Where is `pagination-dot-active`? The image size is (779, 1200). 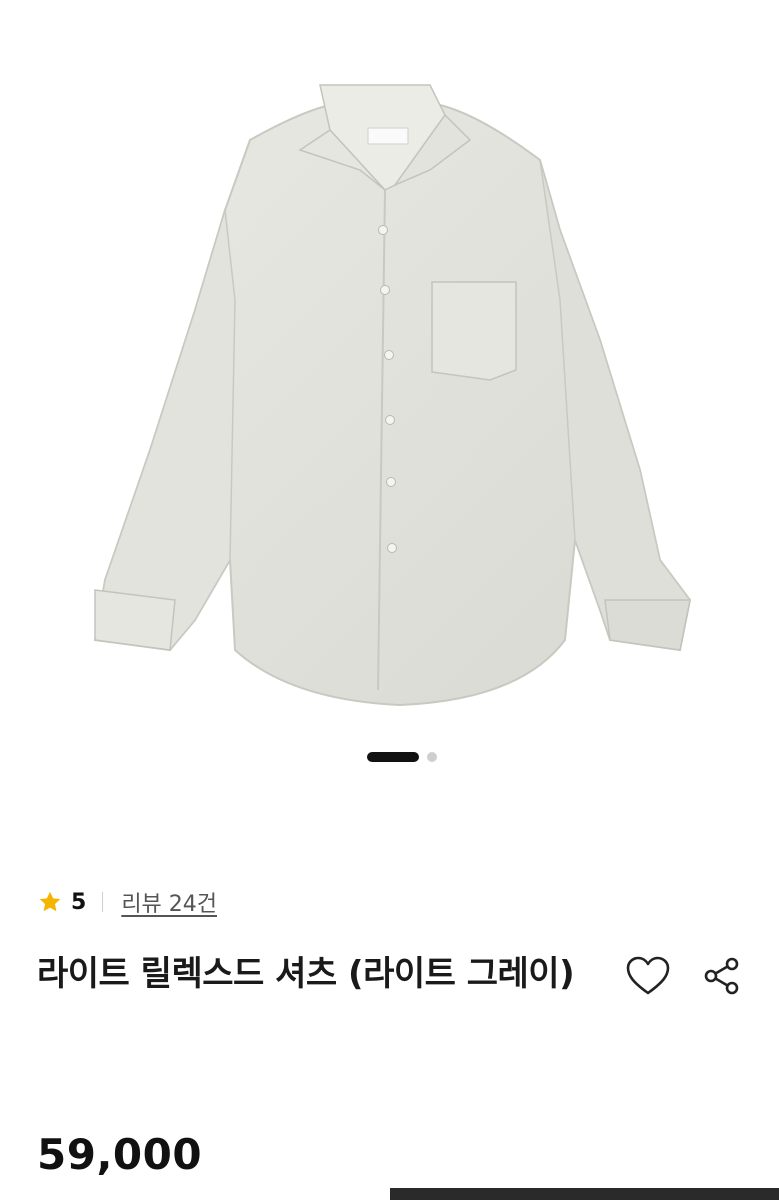 pagination-dot-active is located at coordinates (392, 757).